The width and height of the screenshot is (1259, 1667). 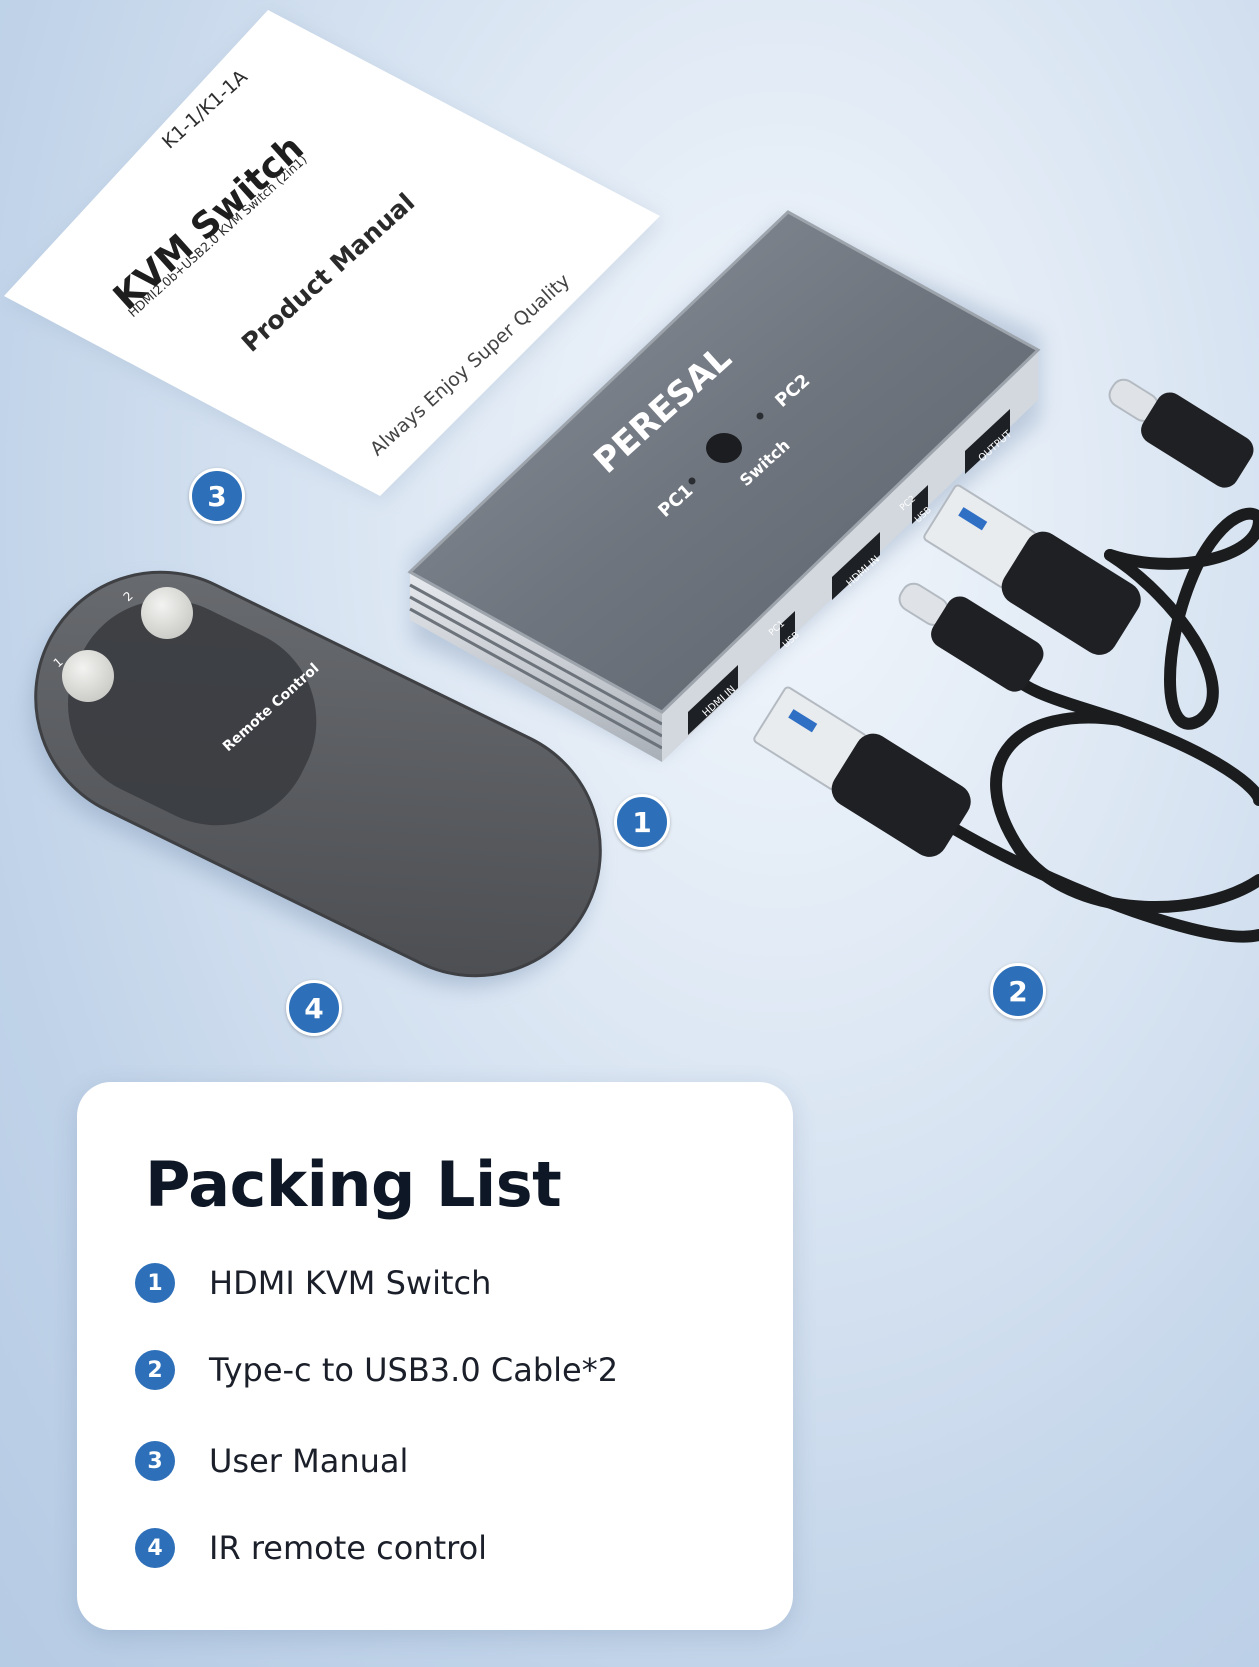 I want to click on list-item-label: User Manual, so click(x=309, y=1461).